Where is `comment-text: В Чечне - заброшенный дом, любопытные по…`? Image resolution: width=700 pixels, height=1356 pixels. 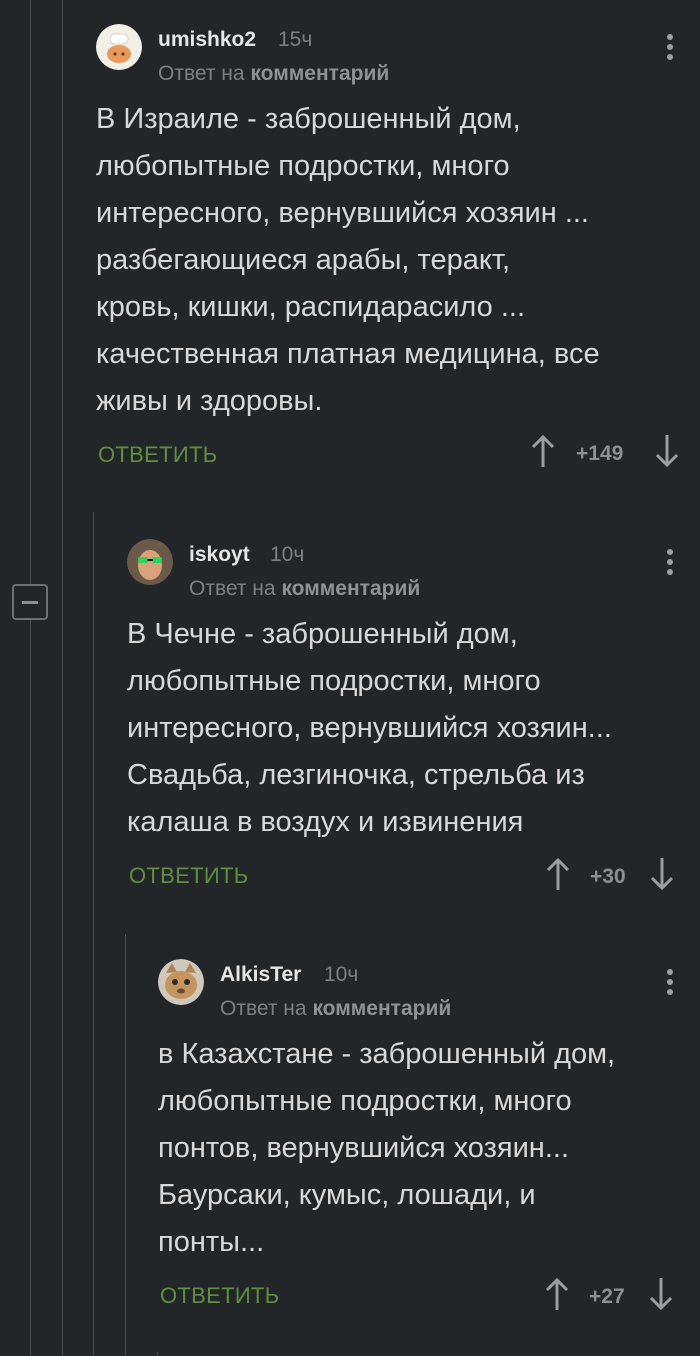
comment-text: В Чечне - заброшенный дом, любопытные по… is located at coordinates (369, 728).